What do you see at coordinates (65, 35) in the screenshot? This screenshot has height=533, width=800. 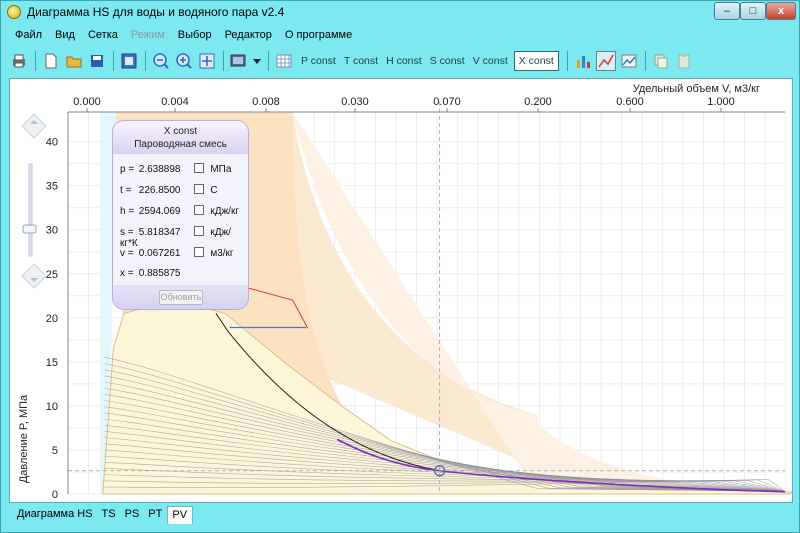 I see `menu-view: Вид` at bounding box center [65, 35].